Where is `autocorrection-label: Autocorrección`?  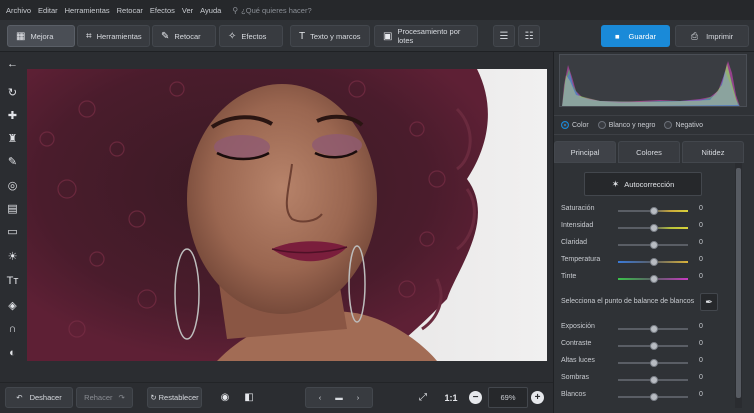
autocorrection-label: Autocorrección is located at coordinates (649, 184).